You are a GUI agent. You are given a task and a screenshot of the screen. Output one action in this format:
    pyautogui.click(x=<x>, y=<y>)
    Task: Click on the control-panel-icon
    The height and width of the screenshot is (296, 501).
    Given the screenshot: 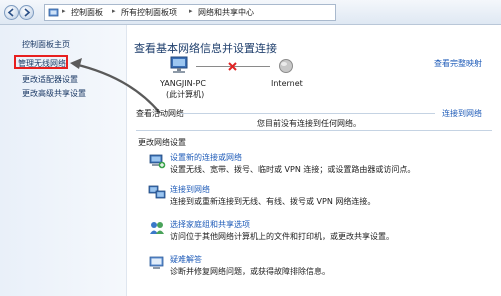 What is the action you would take?
    pyautogui.click(x=53, y=12)
    